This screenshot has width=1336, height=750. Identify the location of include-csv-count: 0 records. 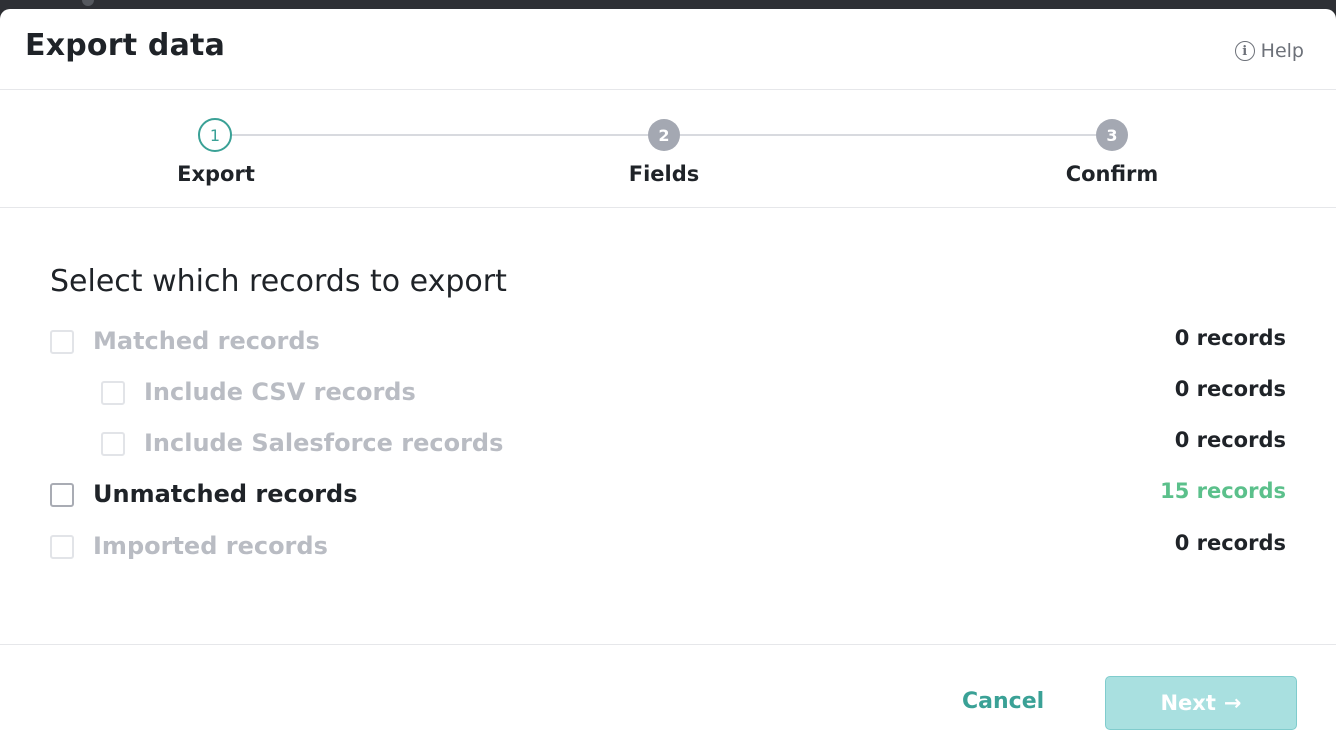
(1230, 389).